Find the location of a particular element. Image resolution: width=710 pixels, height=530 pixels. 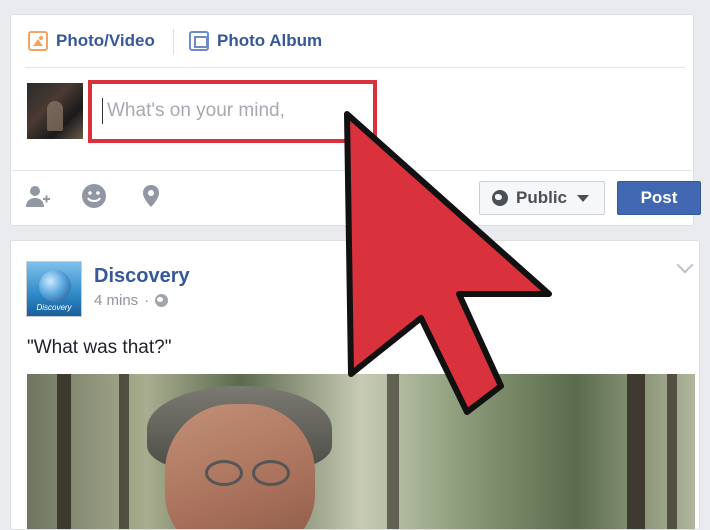

photo-video-icon is located at coordinates (38, 41).